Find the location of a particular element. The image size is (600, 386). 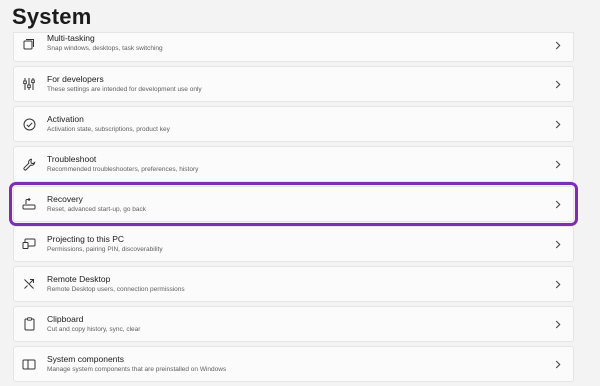

settings-item-title: Recovery is located at coordinates (65, 199).